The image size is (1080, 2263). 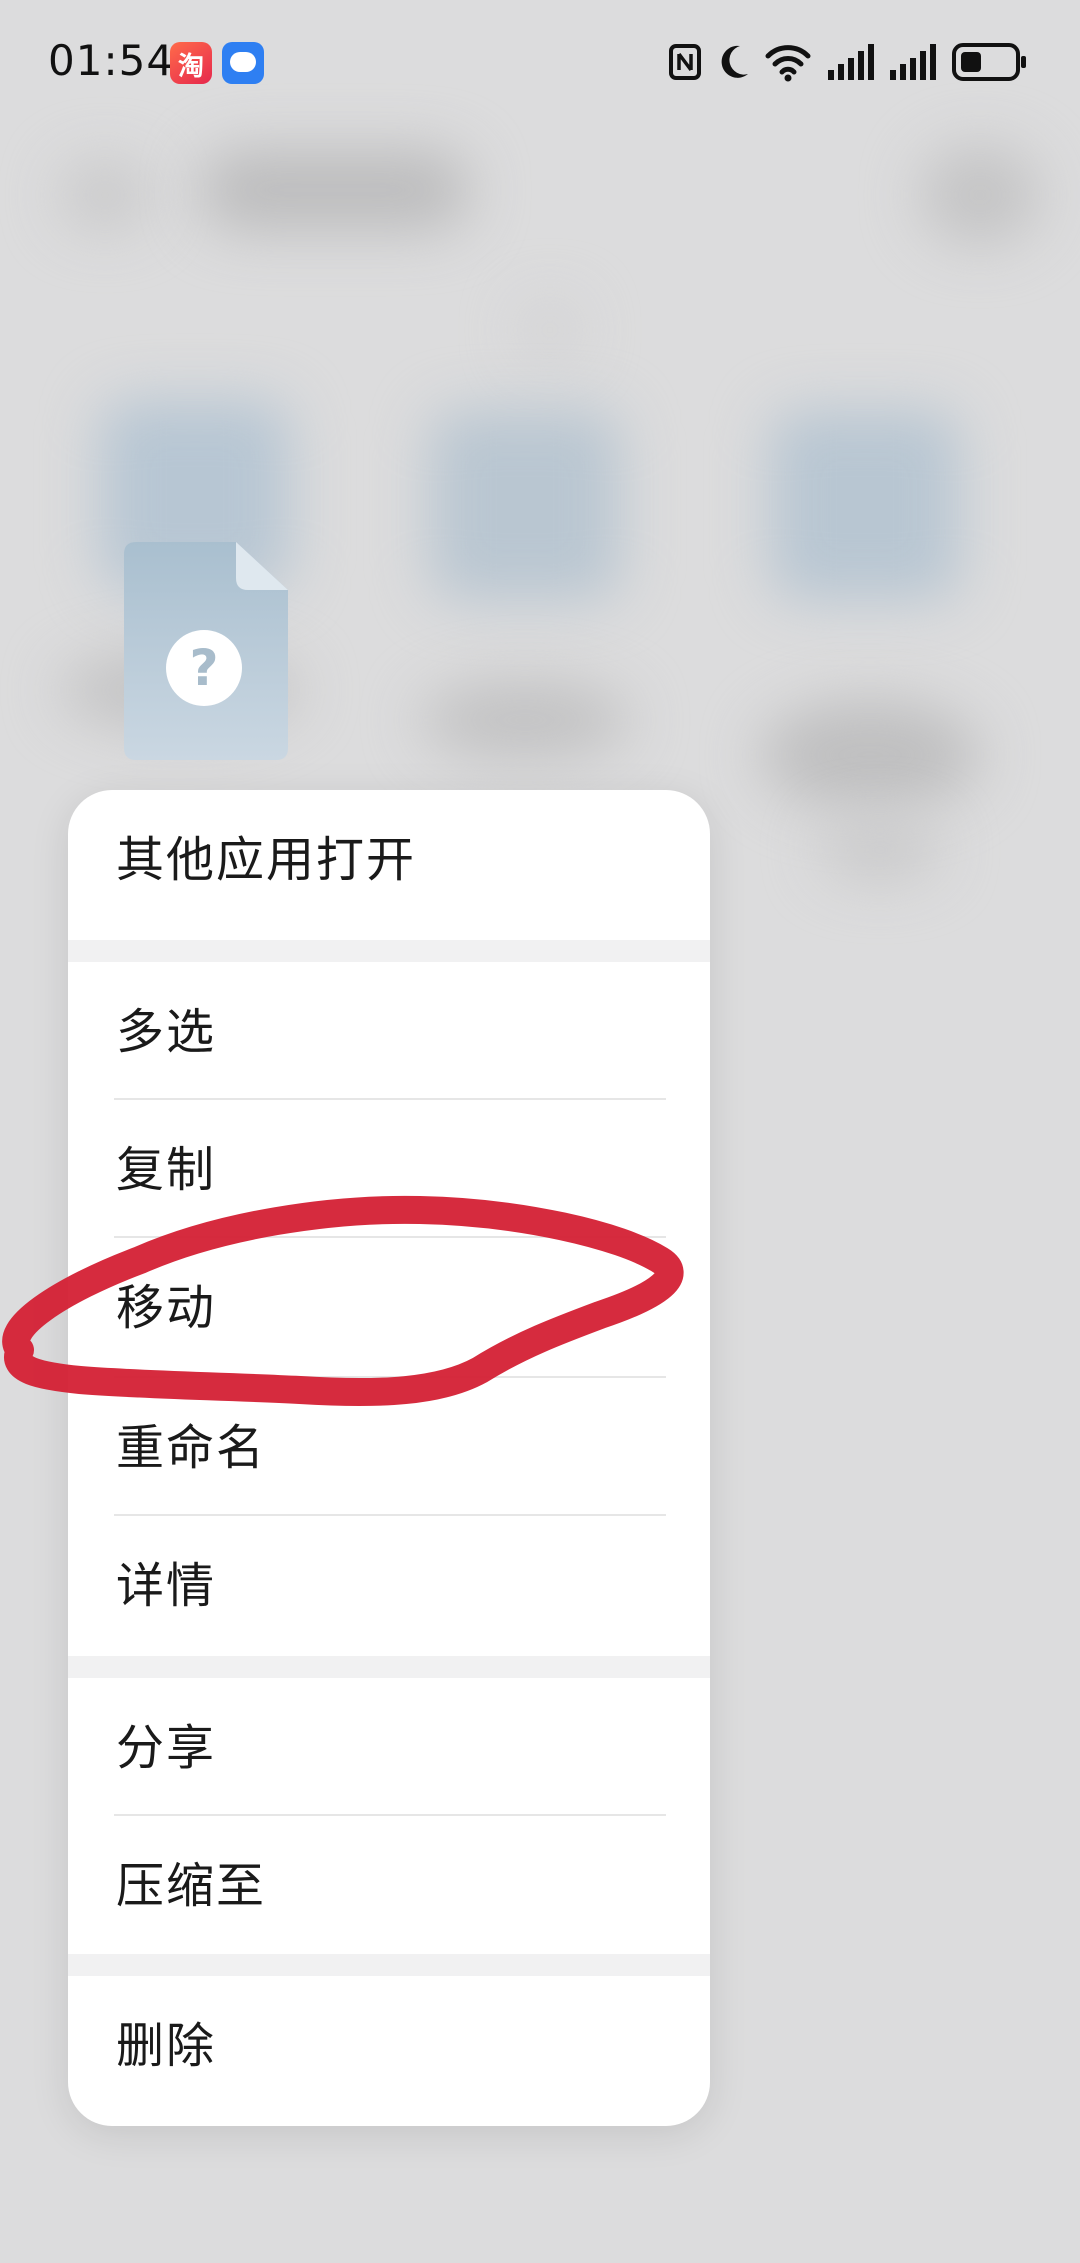 I want to click on menu-item-label: 压缩至, so click(x=191, y=1886).